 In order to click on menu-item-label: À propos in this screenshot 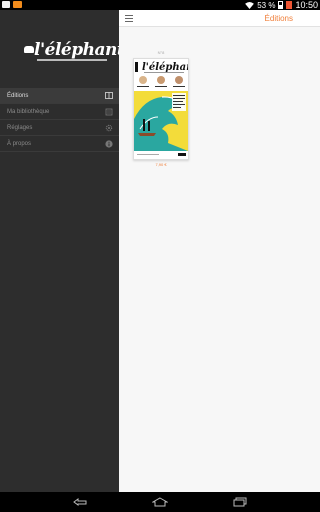, I will do `click(19, 143)`.